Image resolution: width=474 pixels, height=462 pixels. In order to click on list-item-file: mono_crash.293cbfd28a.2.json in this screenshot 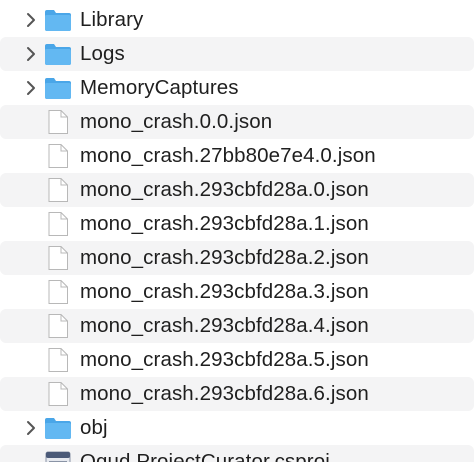, I will do `click(237, 258)`.